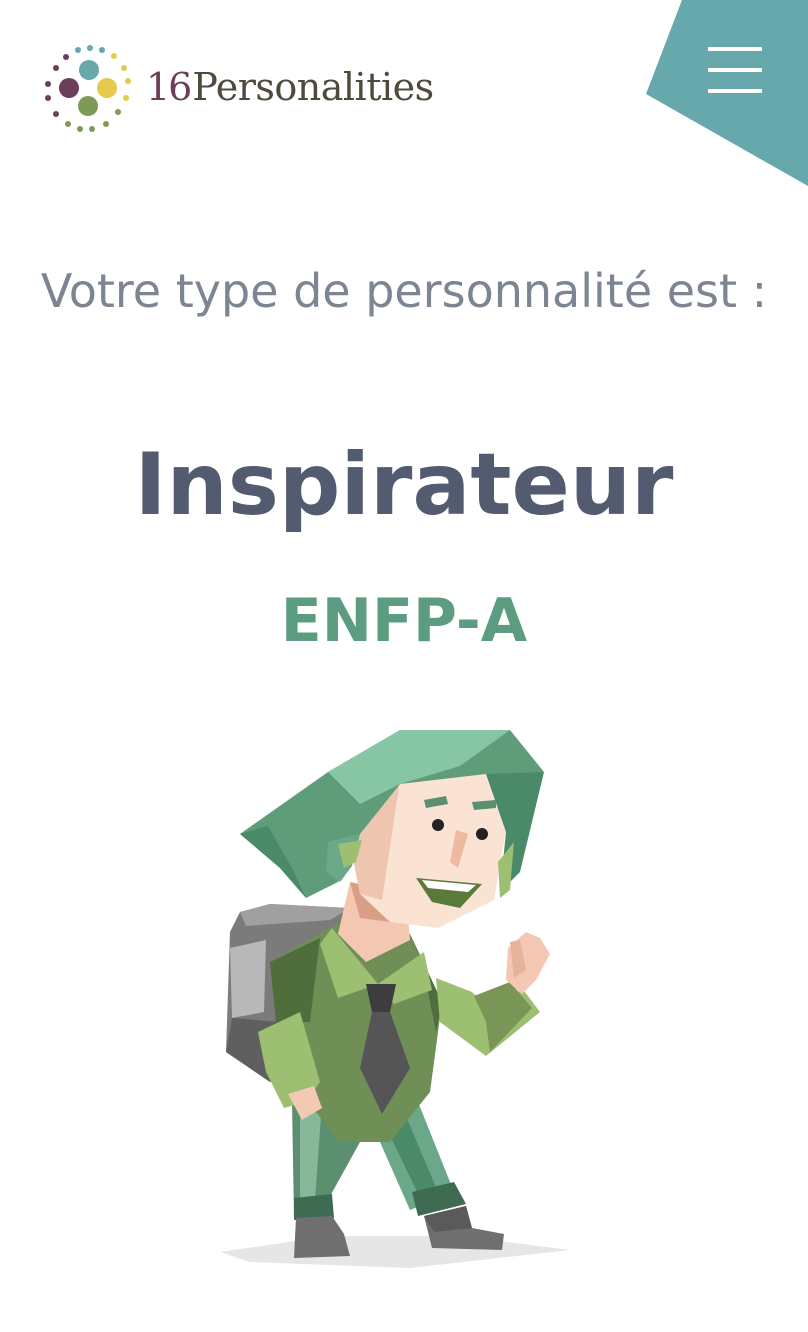 This screenshot has width=808, height=1332. I want to click on menu-corner-shape, so click(727, 93).